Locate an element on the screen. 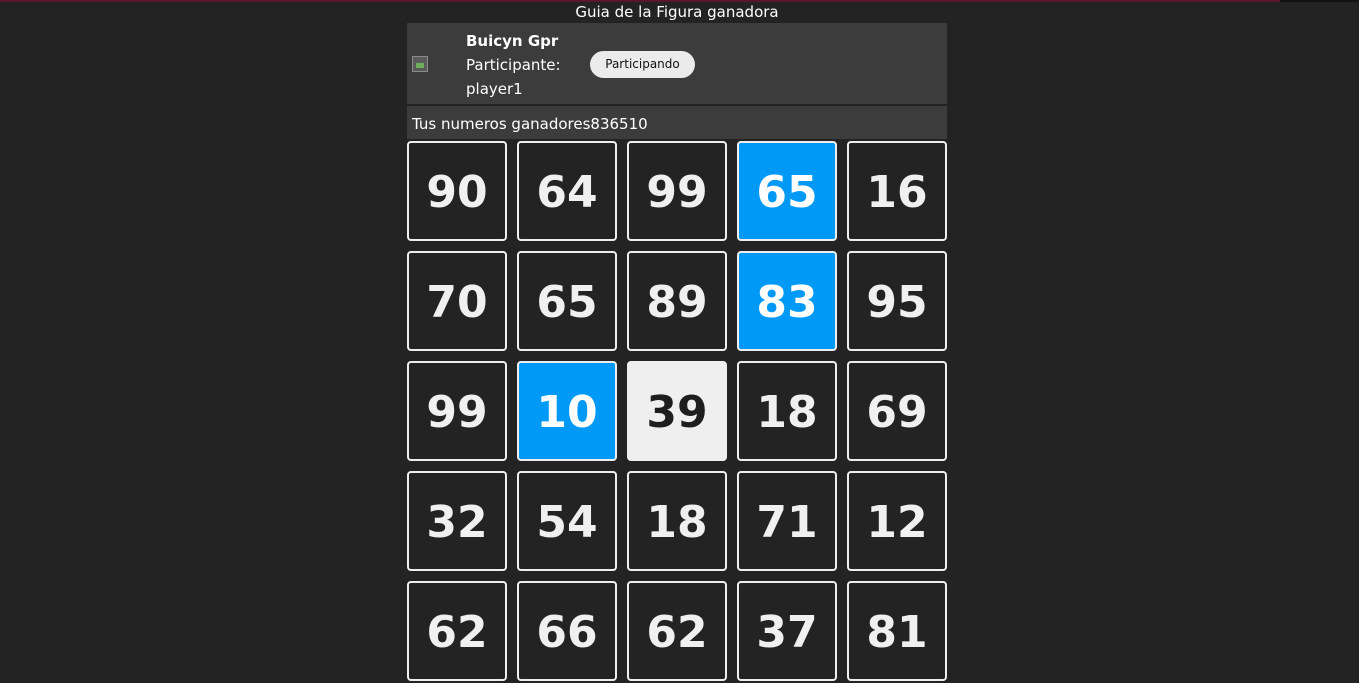  bingo-cell: 54 is located at coordinates (567, 521).